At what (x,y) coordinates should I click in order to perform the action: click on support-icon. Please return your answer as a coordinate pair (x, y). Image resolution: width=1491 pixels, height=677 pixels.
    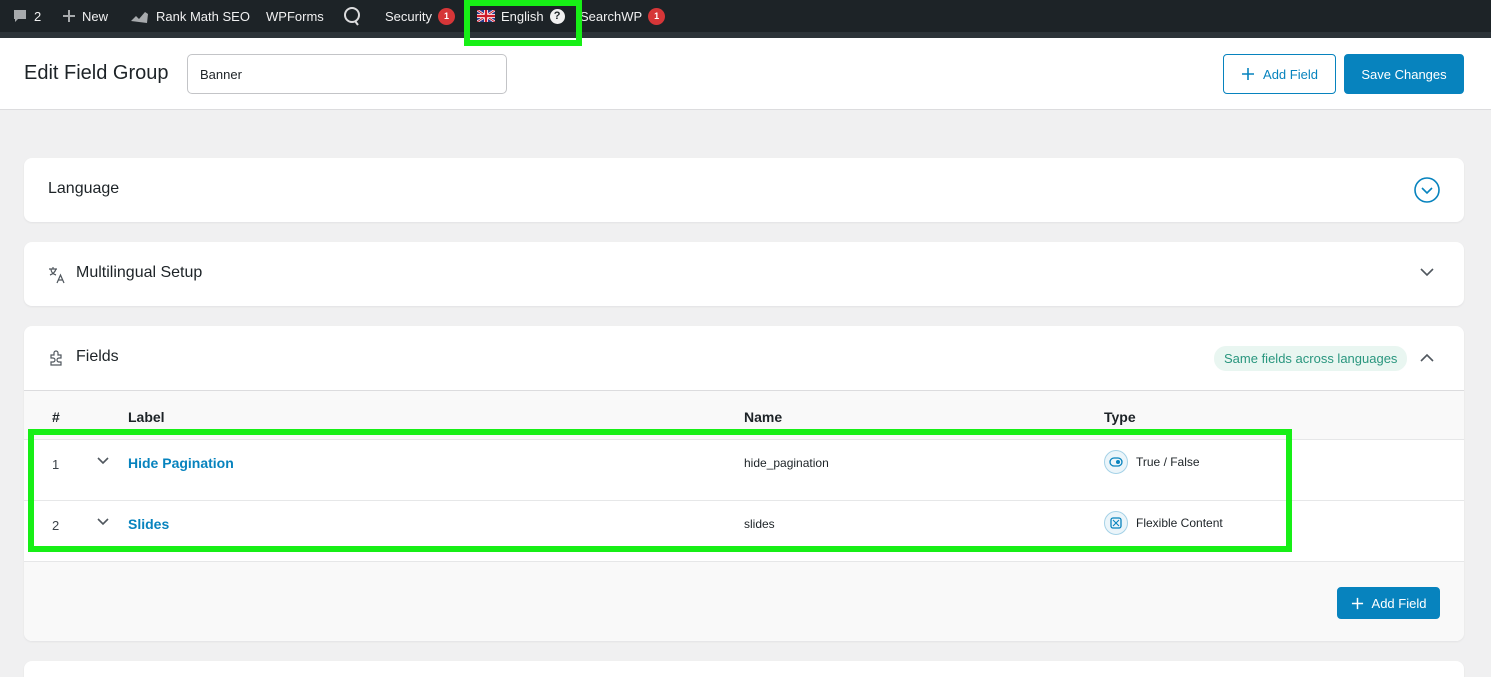
    Looking at the image, I should click on (352, 16).